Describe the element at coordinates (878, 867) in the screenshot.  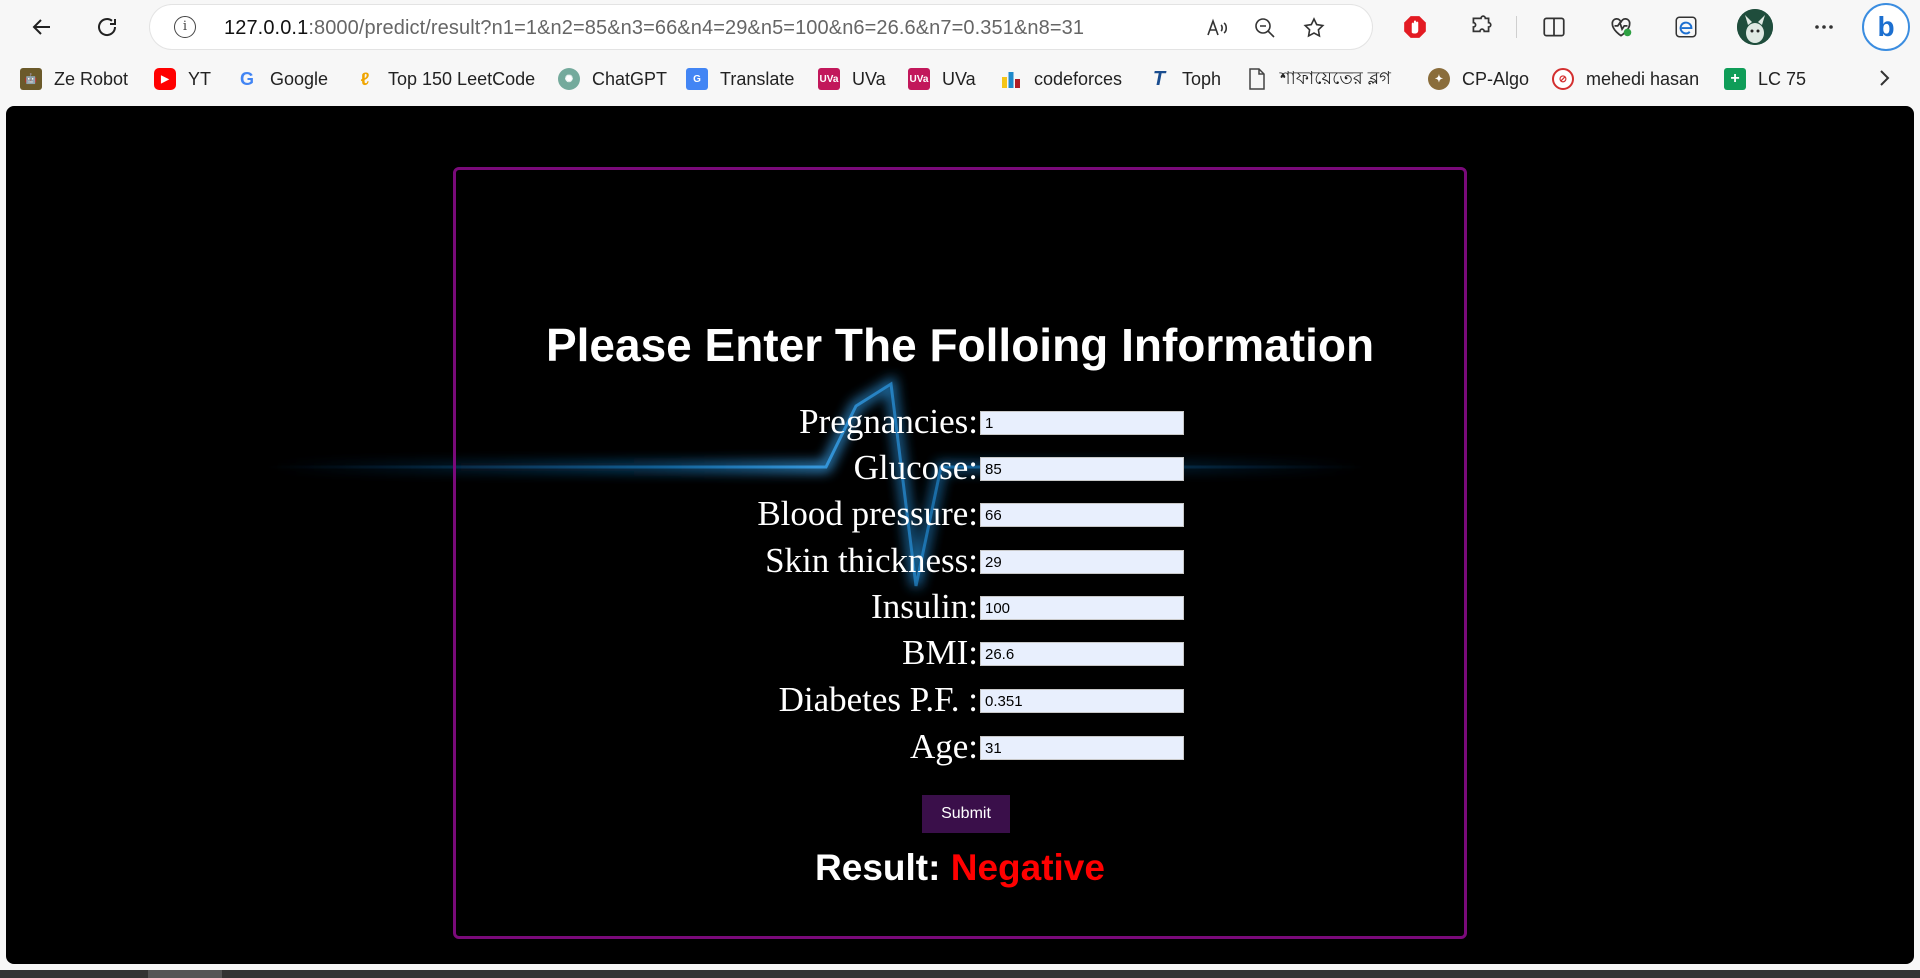
I see `result-label: Result:` at that location.